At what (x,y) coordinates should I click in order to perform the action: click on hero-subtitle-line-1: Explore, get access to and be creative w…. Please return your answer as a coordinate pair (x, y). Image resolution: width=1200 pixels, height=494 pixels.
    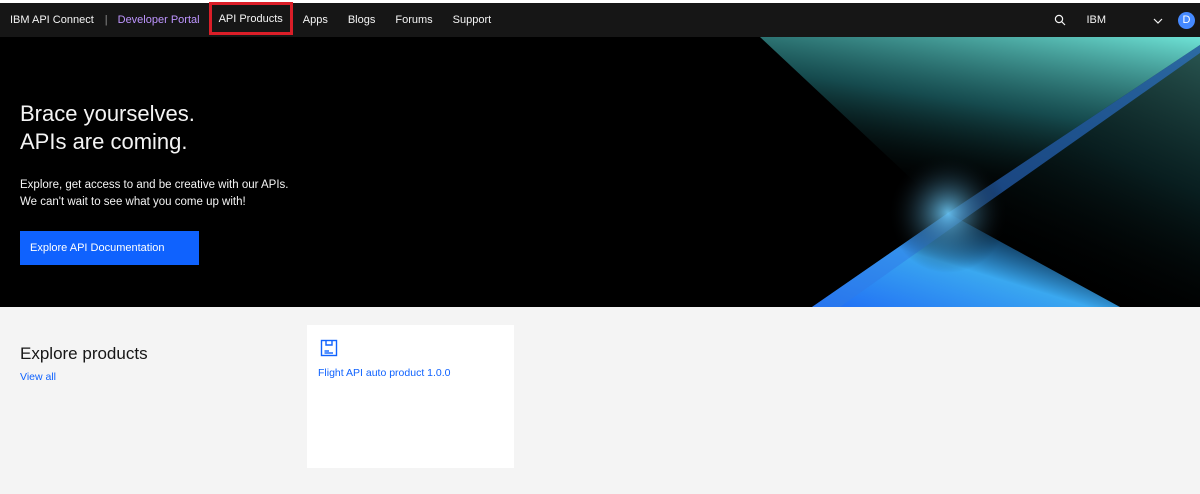
    Looking at the image, I should click on (154, 185).